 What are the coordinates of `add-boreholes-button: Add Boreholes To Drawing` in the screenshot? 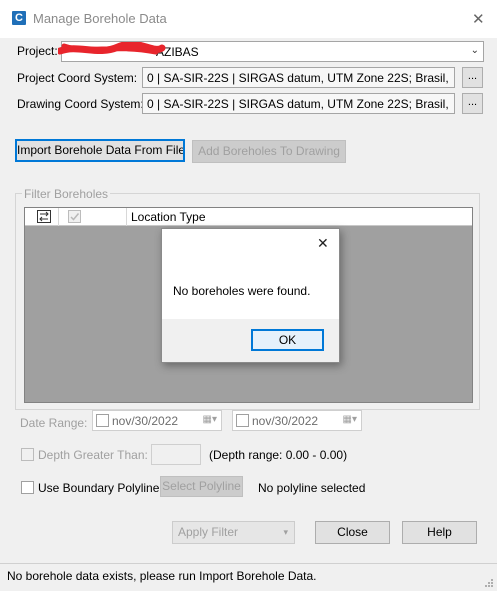 It's located at (269, 151).